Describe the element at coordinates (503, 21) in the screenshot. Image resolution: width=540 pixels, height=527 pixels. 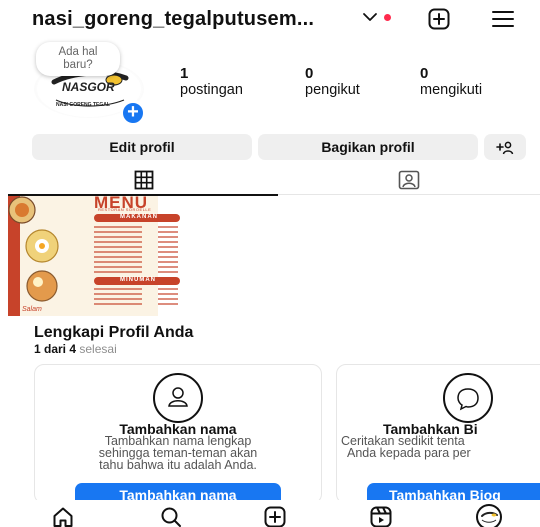
I see `hamburger-menu-icon` at that location.